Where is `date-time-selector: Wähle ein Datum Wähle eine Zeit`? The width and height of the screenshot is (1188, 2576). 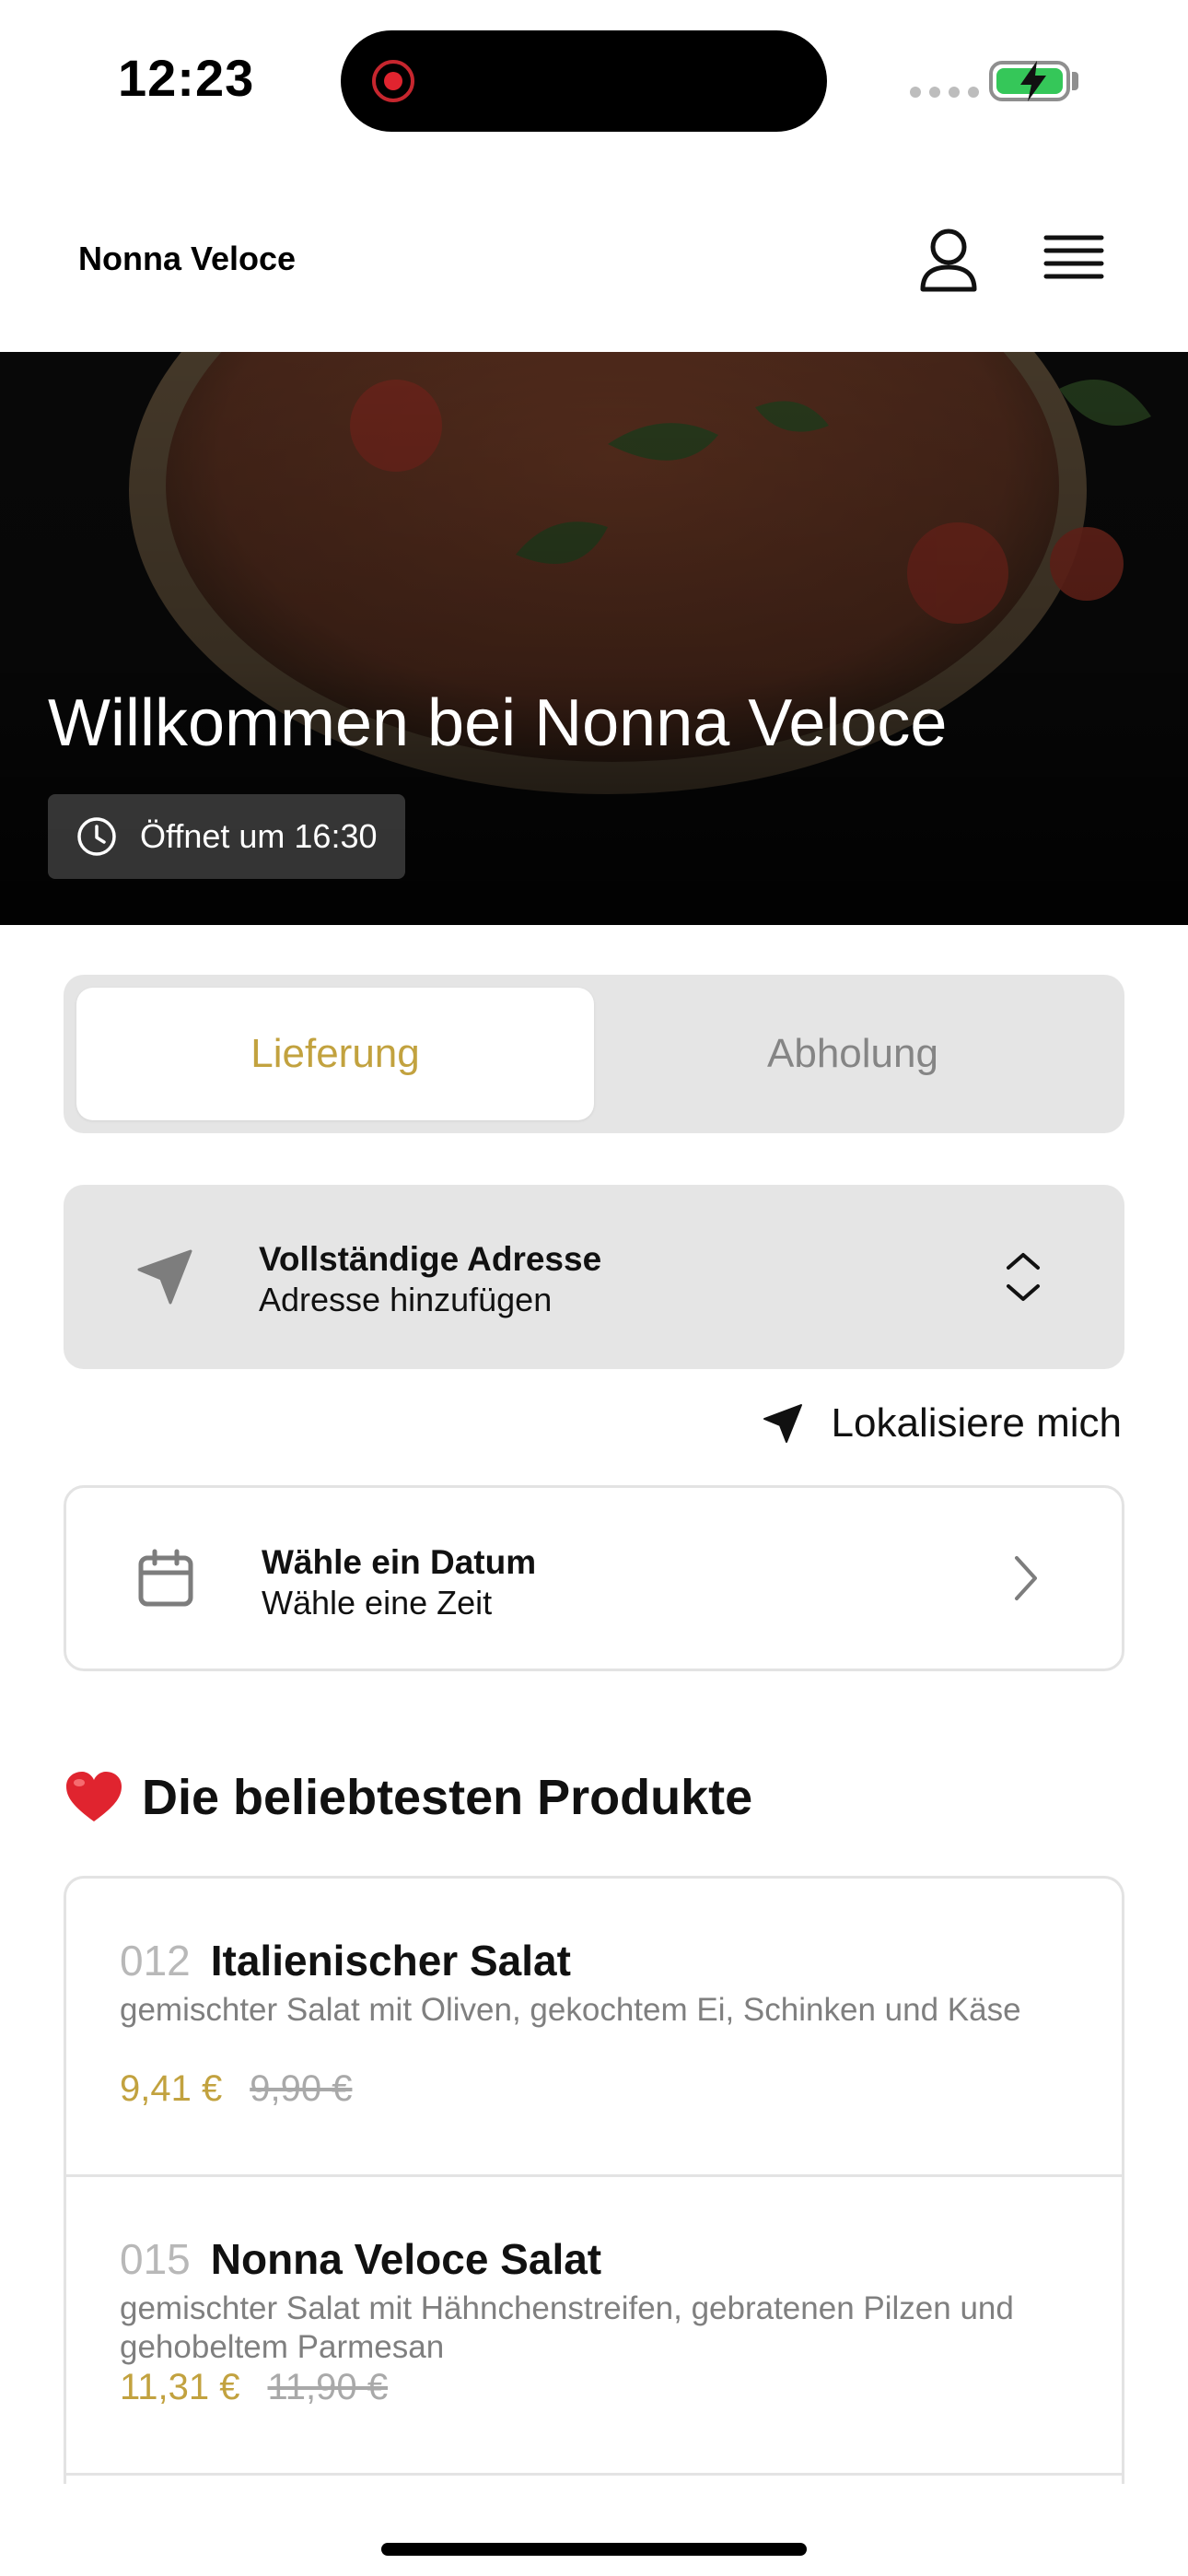 date-time-selector: Wähle ein Datum Wähle eine Zeit is located at coordinates (594, 1578).